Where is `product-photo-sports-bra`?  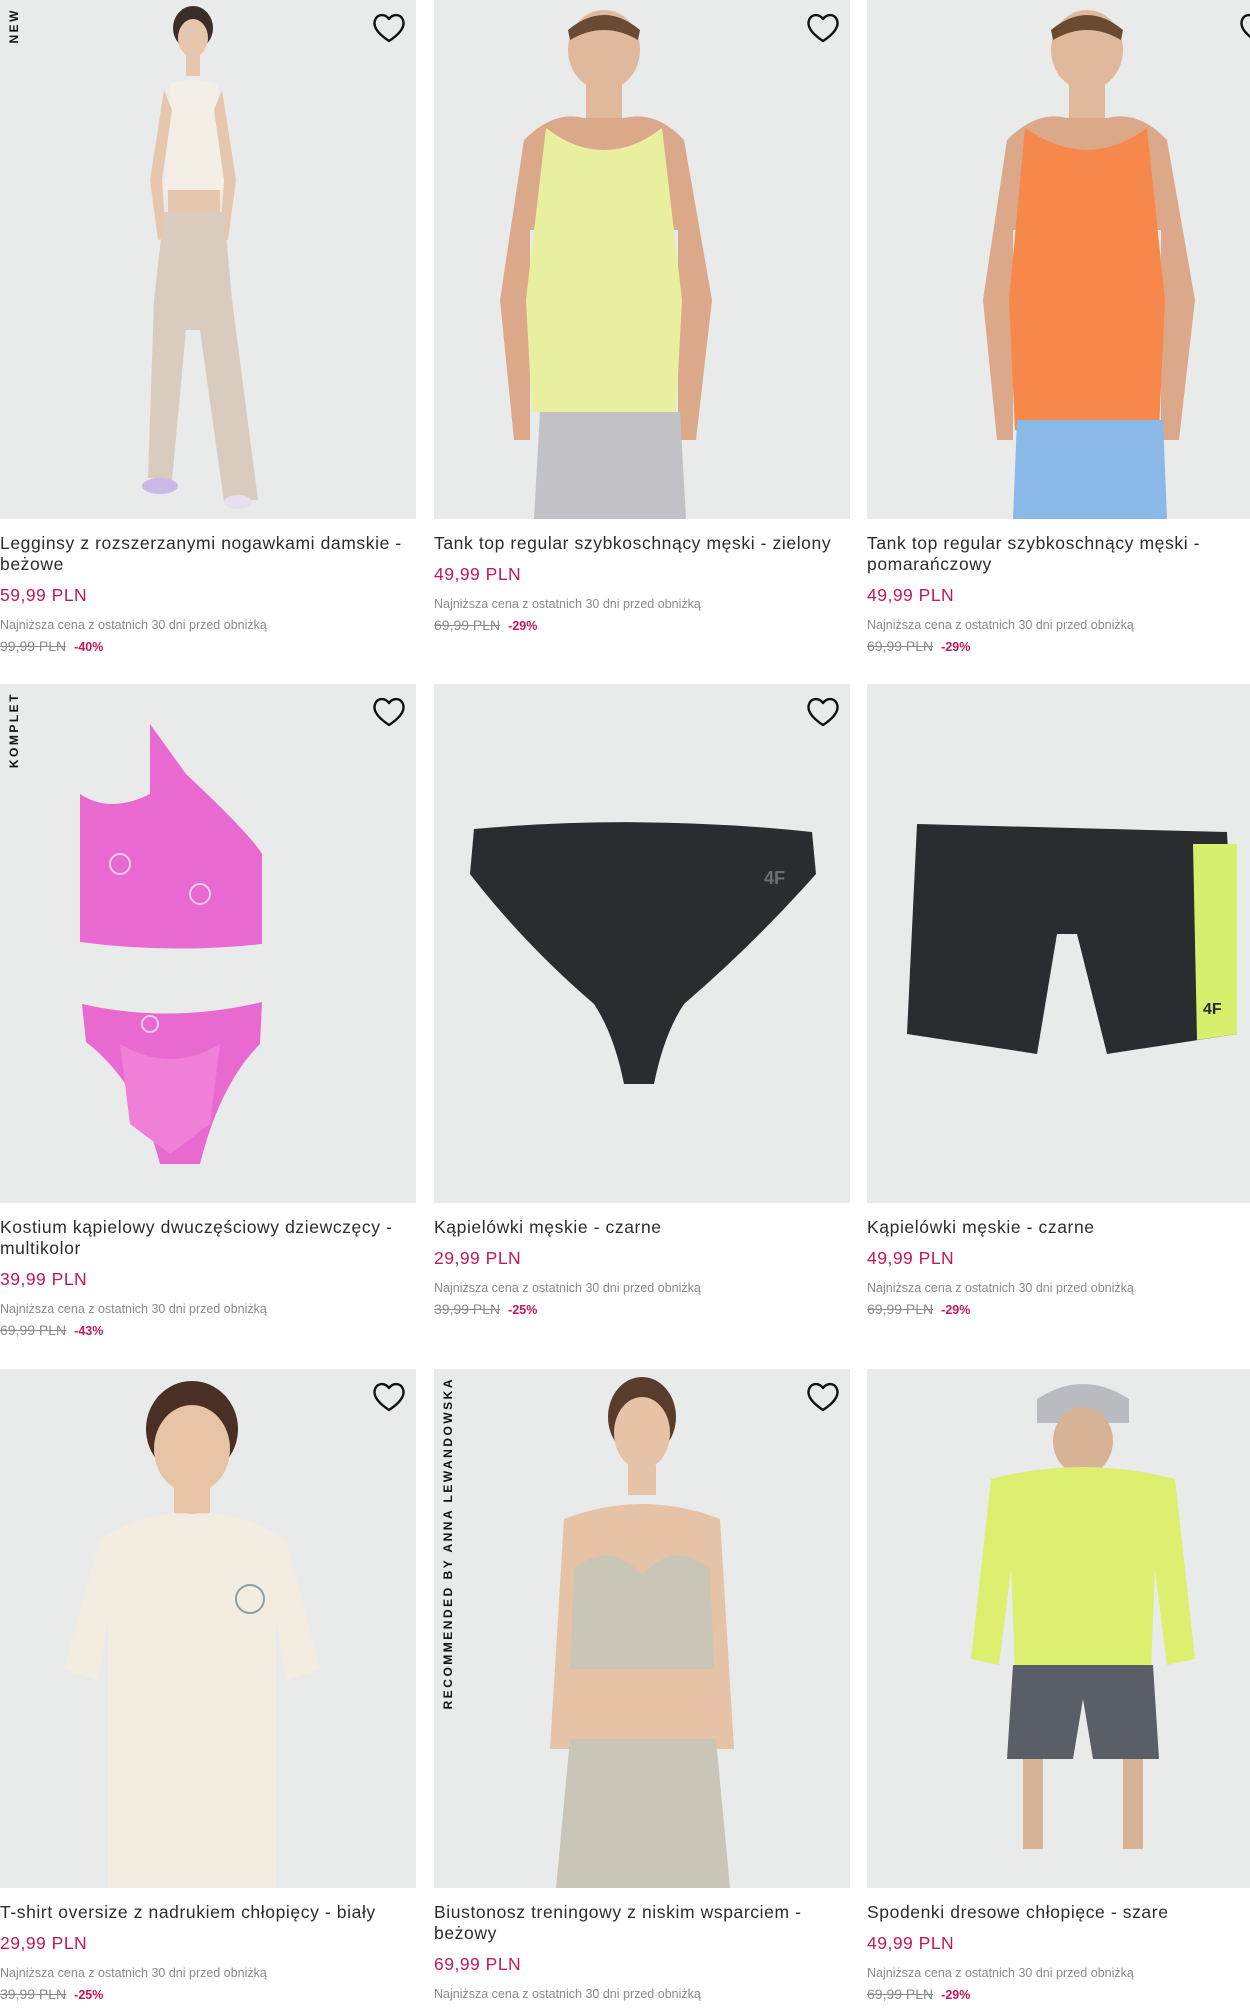 product-photo-sports-bra is located at coordinates (642, 1632).